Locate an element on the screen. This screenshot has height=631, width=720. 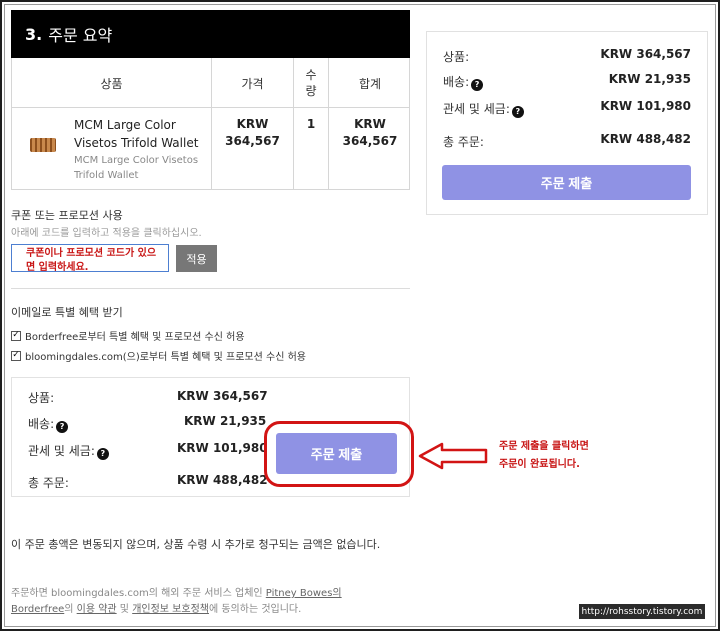
terms-link: 이용 약관 is located at coordinates (97, 609).